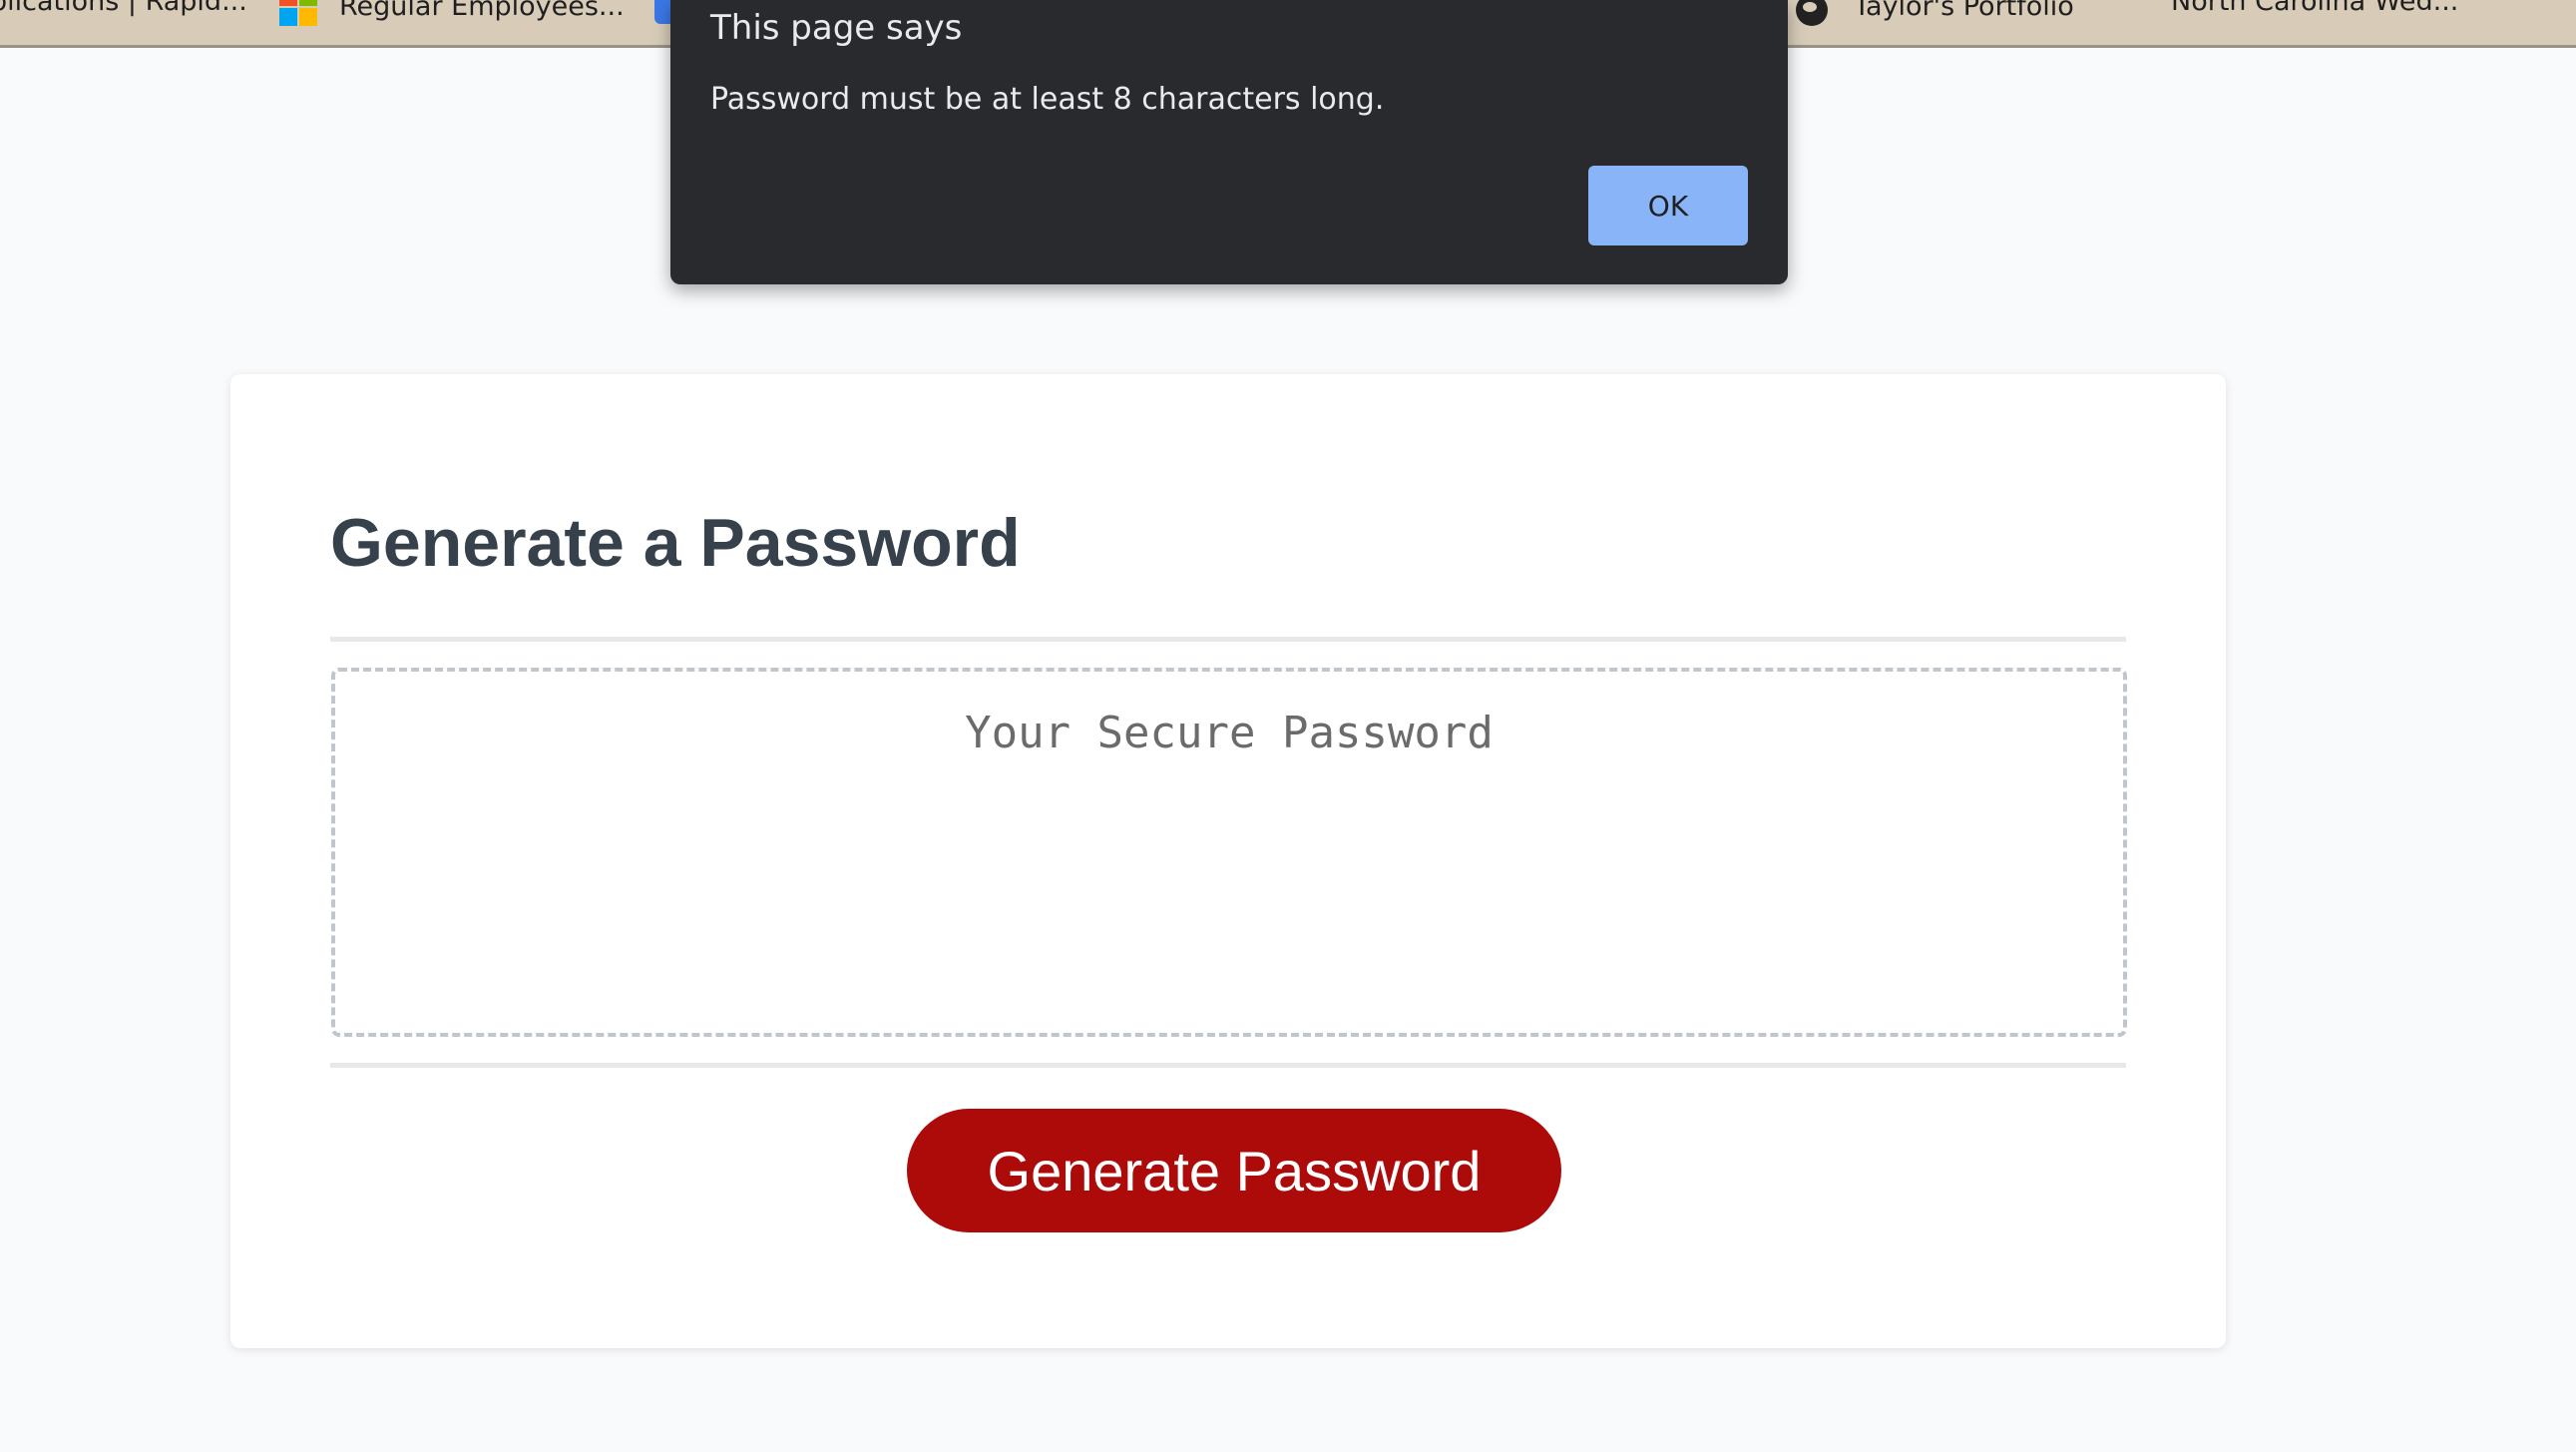 This screenshot has height=1452, width=2576. What do you see at coordinates (1812, 13) in the screenshot?
I see `globe-icon` at bounding box center [1812, 13].